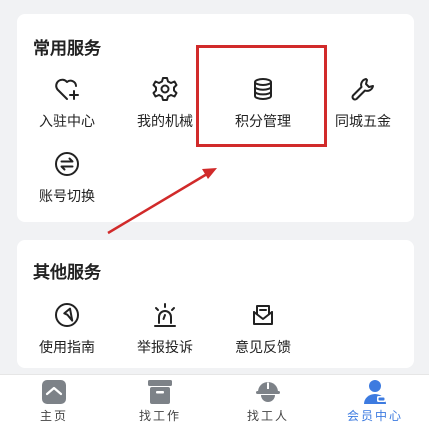 Image resolution: width=429 pixels, height=427 pixels. What do you see at coordinates (263, 329) in the screenshot?
I see `service-feedback: 意见反馈` at bounding box center [263, 329].